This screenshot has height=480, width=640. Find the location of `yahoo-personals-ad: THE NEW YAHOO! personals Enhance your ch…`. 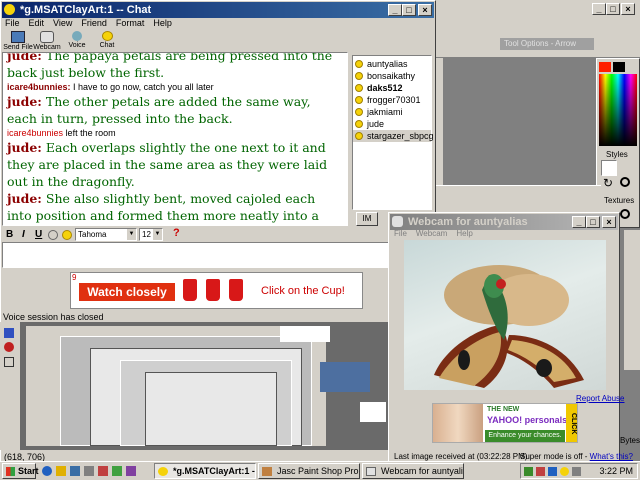

yahoo-personals-ad: THE NEW YAHOO! personals Enhance your ch… is located at coordinates (505, 423).